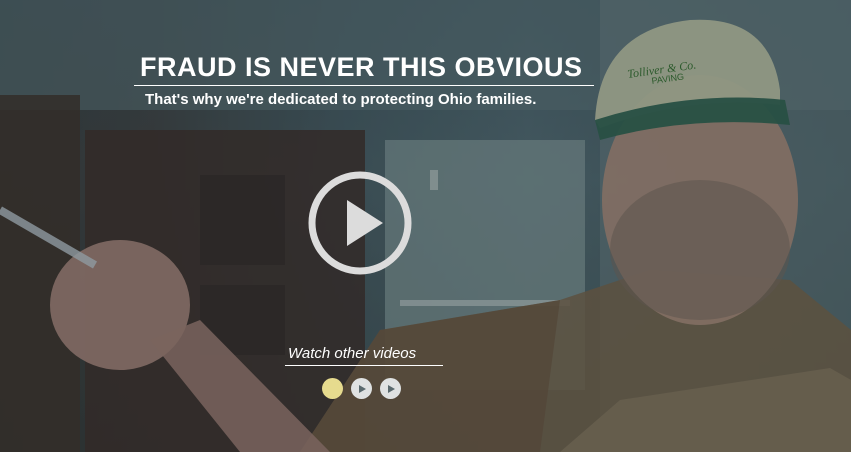 The image size is (851, 452). I want to click on play-icon, so click(360, 223).